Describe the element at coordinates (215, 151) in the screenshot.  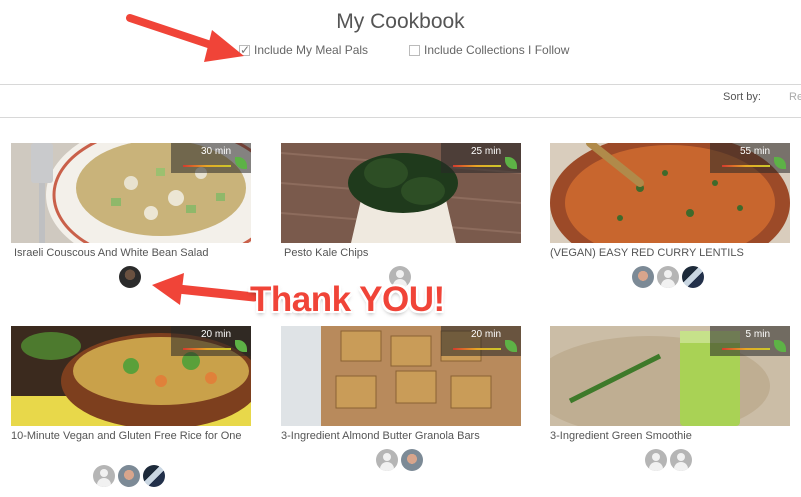
I see `cook-time: 30 min` at that location.